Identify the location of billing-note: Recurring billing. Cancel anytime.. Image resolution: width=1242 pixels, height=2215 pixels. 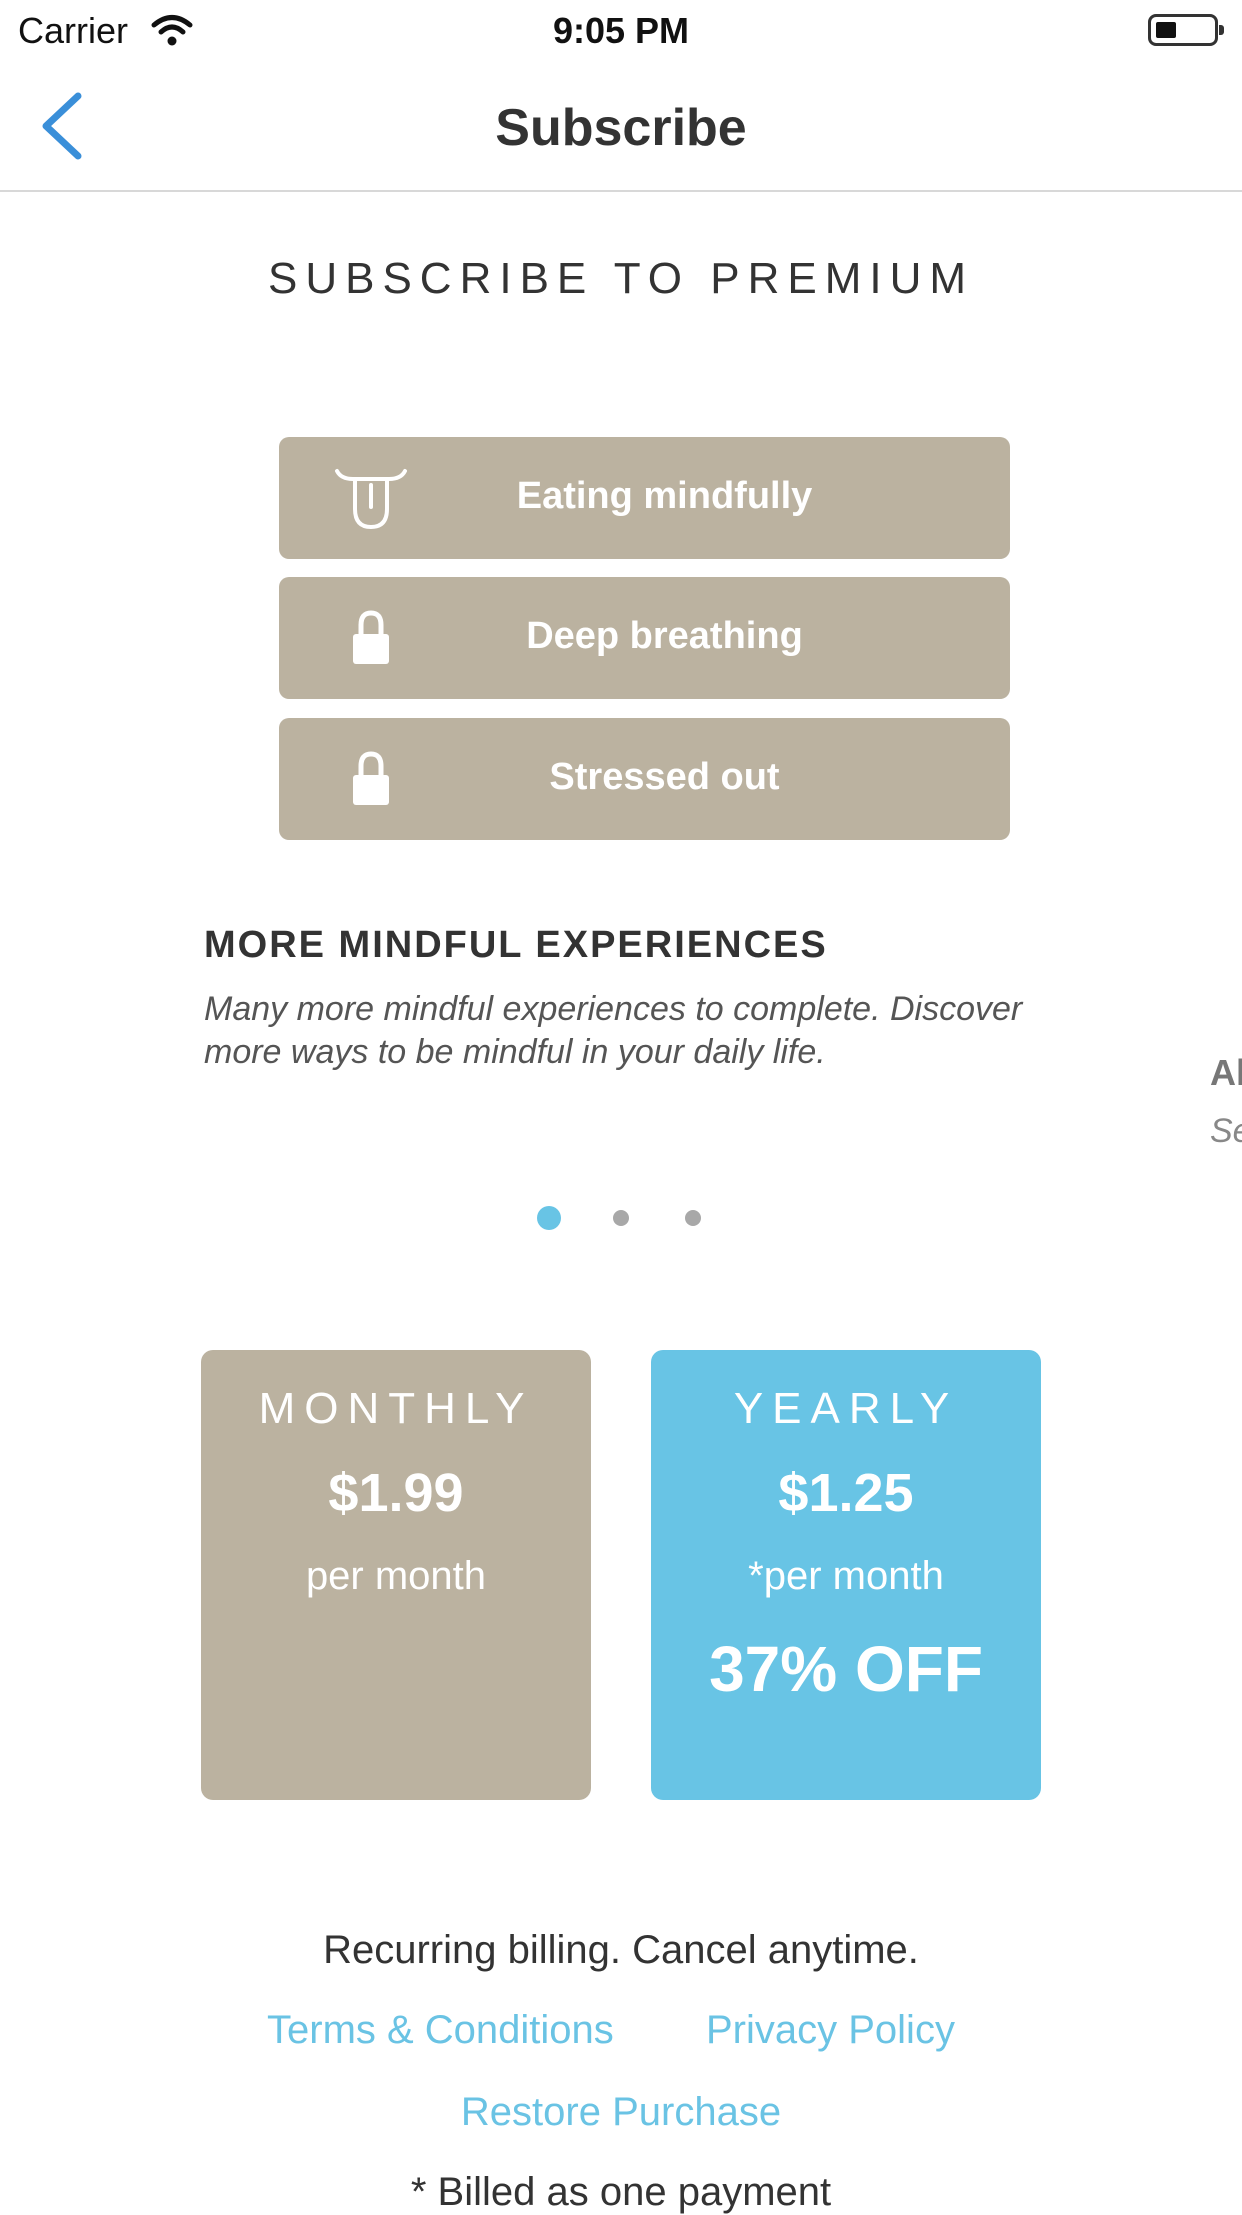
(621, 1950).